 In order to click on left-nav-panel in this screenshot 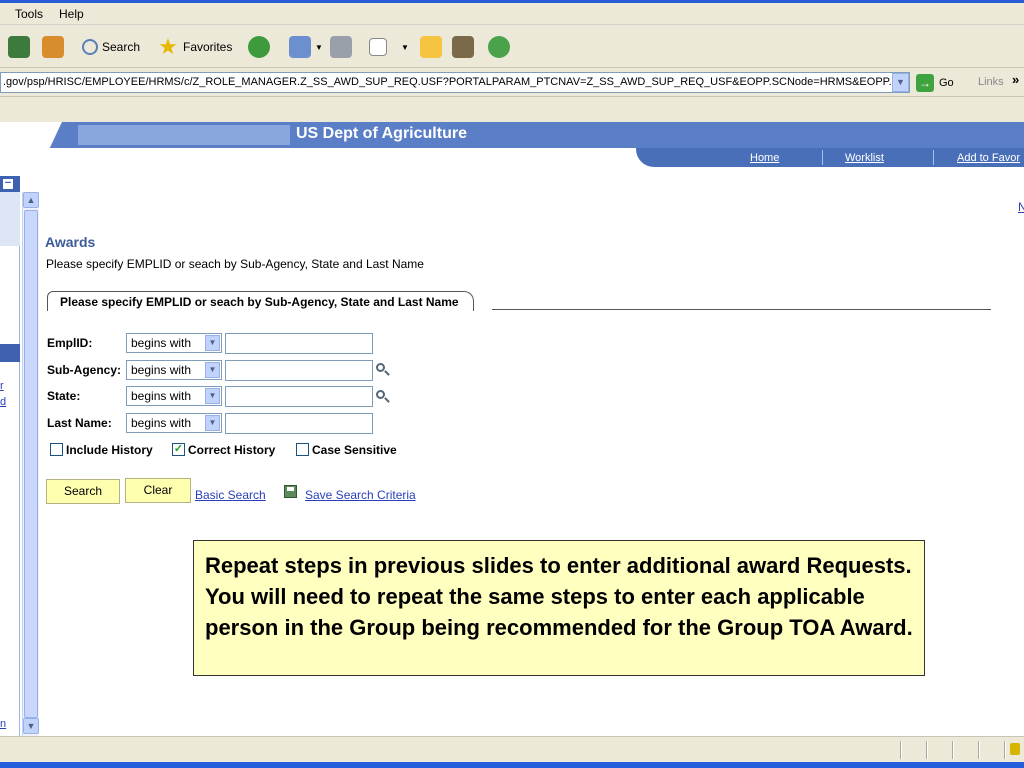, I will do `click(10, 219)`.